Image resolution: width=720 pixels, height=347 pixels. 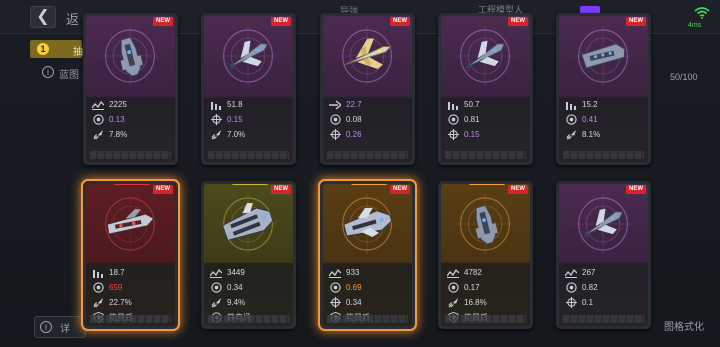 I want to click on bars-icon, so click(x=216, y=105).